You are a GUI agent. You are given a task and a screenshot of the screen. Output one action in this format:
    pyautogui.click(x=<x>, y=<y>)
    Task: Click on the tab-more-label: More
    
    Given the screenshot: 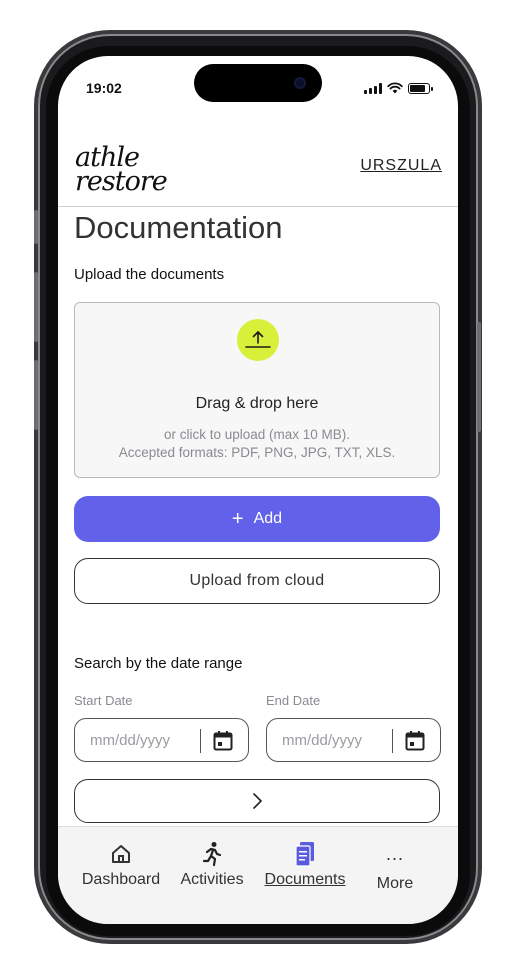 What is the action you would take?
    pyautogui.click(x=395, y=883)
    